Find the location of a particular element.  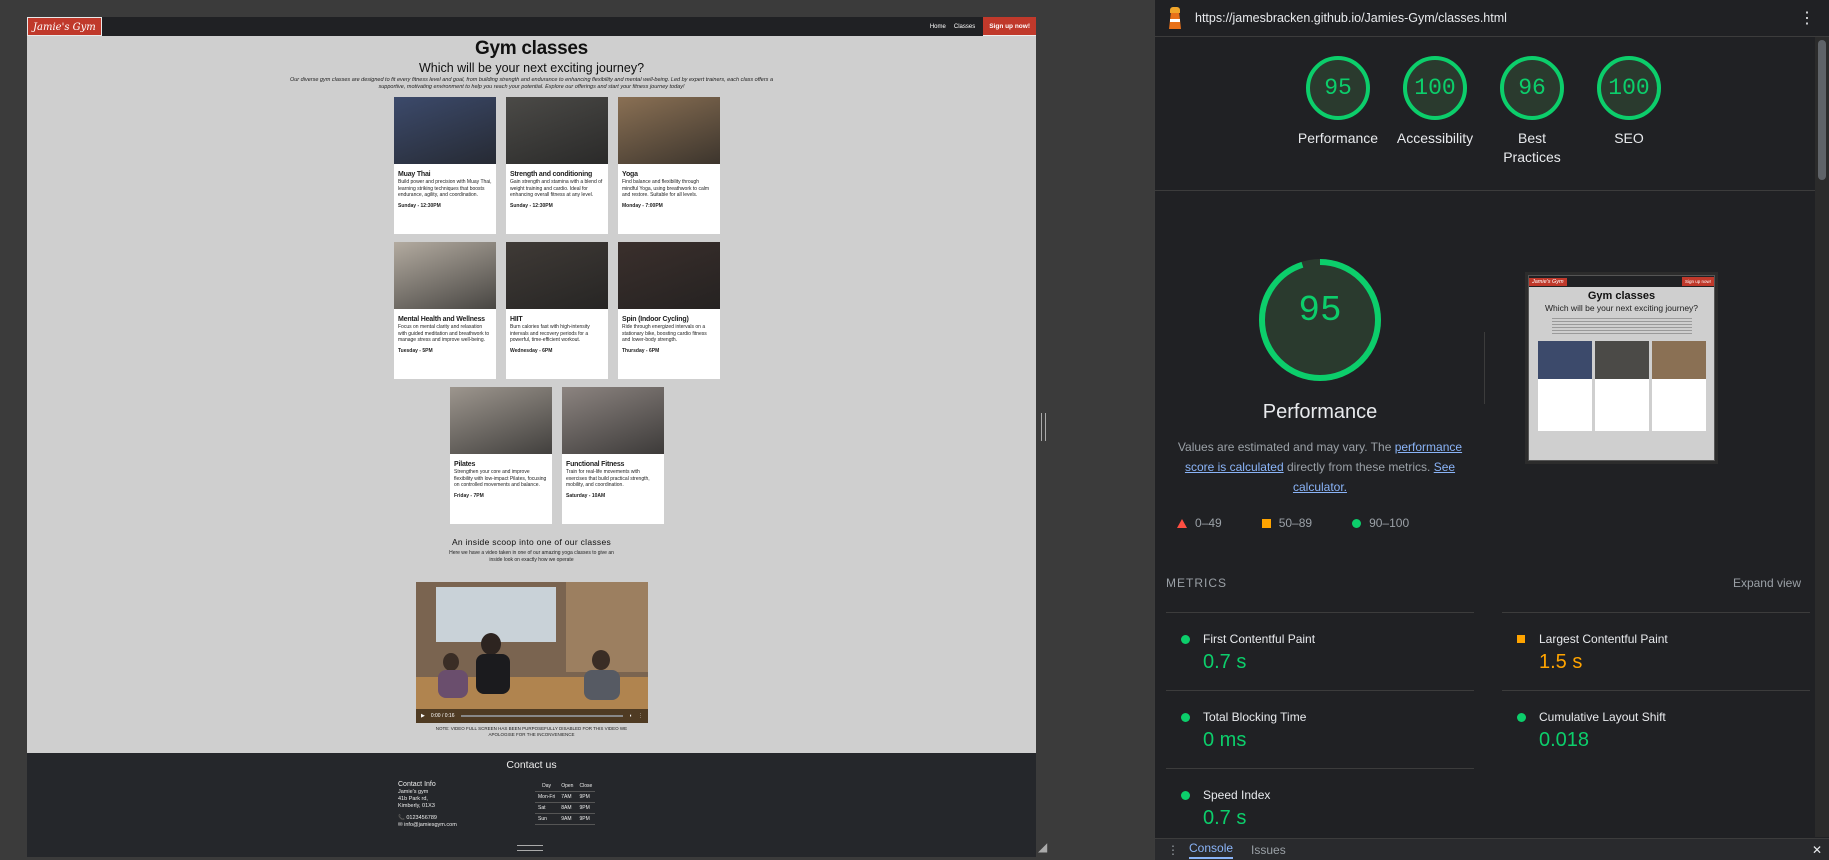

page-title: Gym classes is located at coordinates (531, 48).